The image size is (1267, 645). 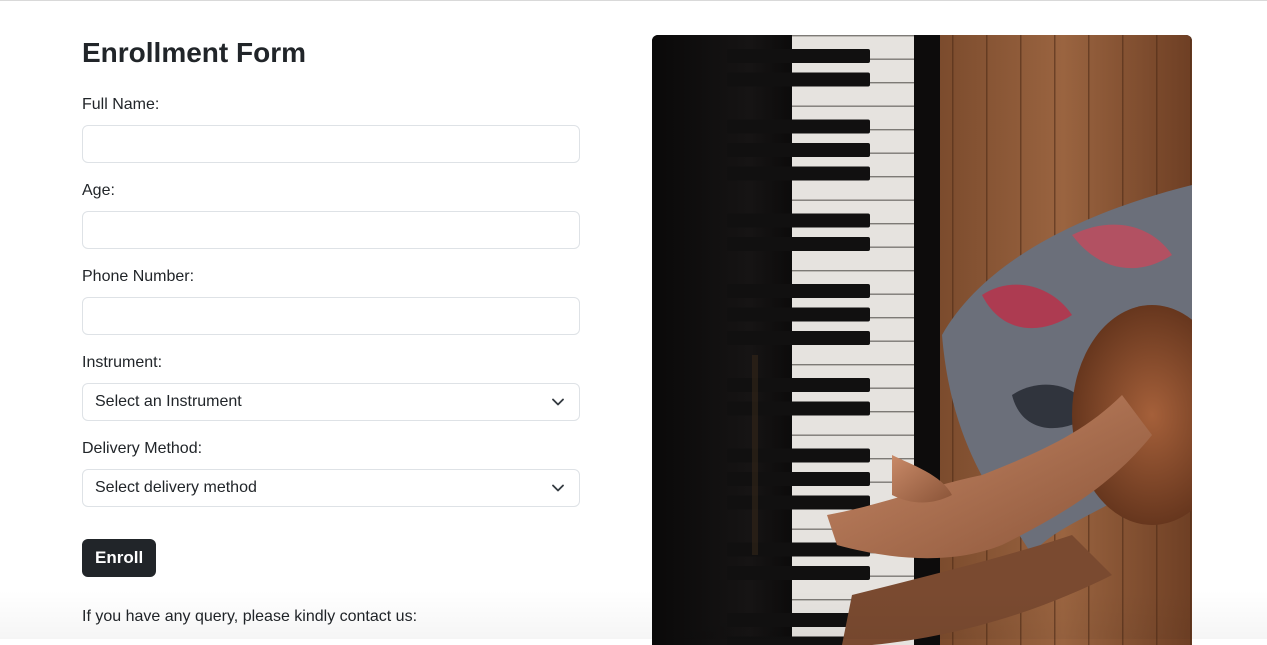 What do you see at coordinates (633, 0) in the screenshot?
I see `top-divider` at bounding box center [633, 0].